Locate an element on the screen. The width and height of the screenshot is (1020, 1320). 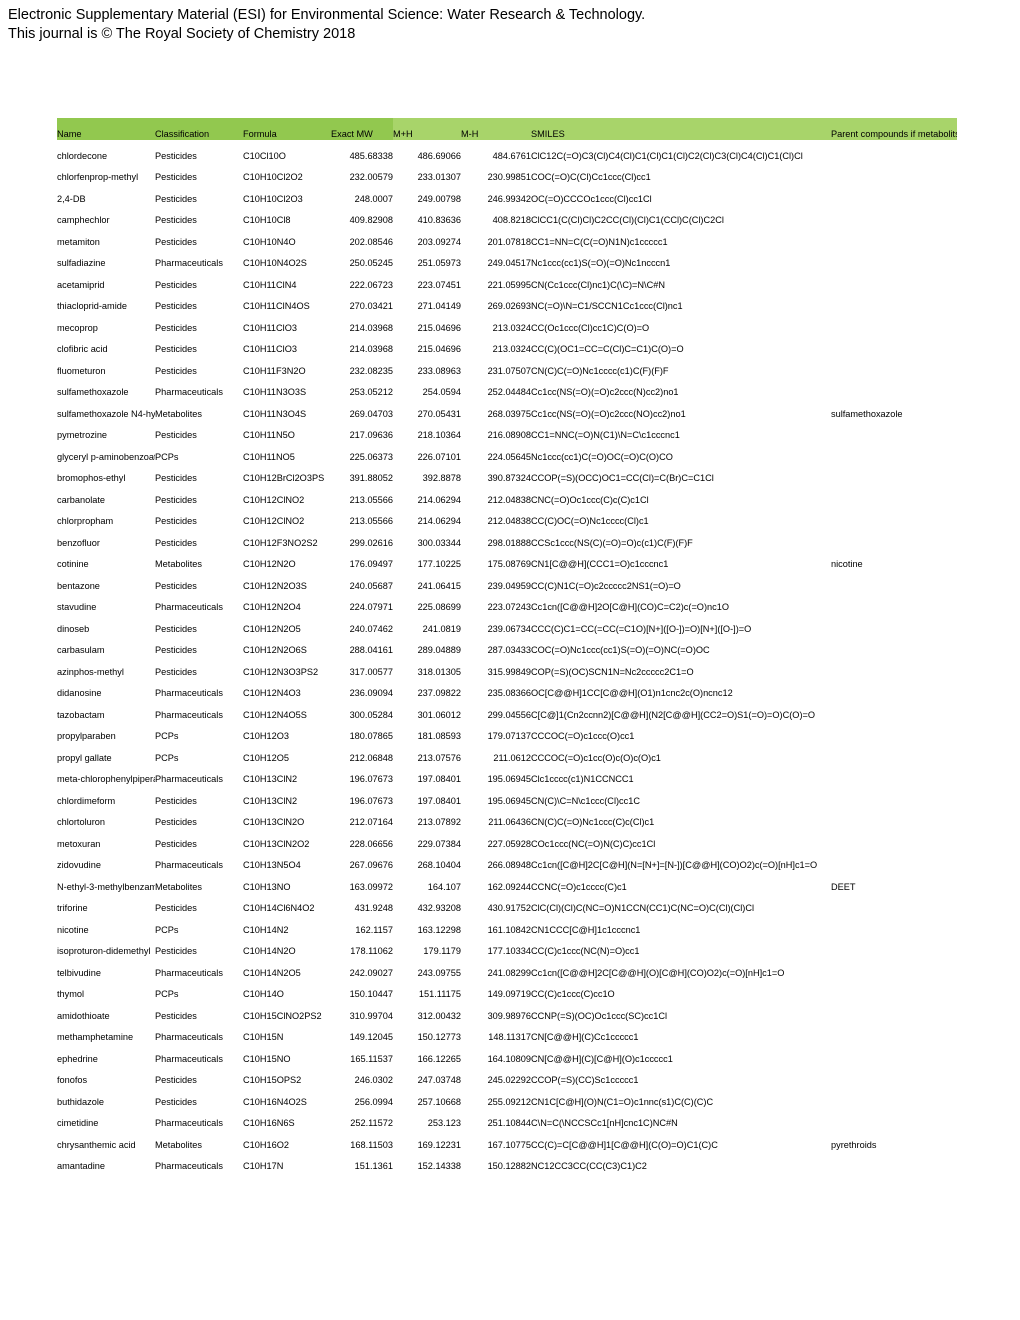
cell-smiles: CCSc1ccc(NS(C)(=O)=O)c(c1)C(F)(F)F is located at coordinates (612, 542).